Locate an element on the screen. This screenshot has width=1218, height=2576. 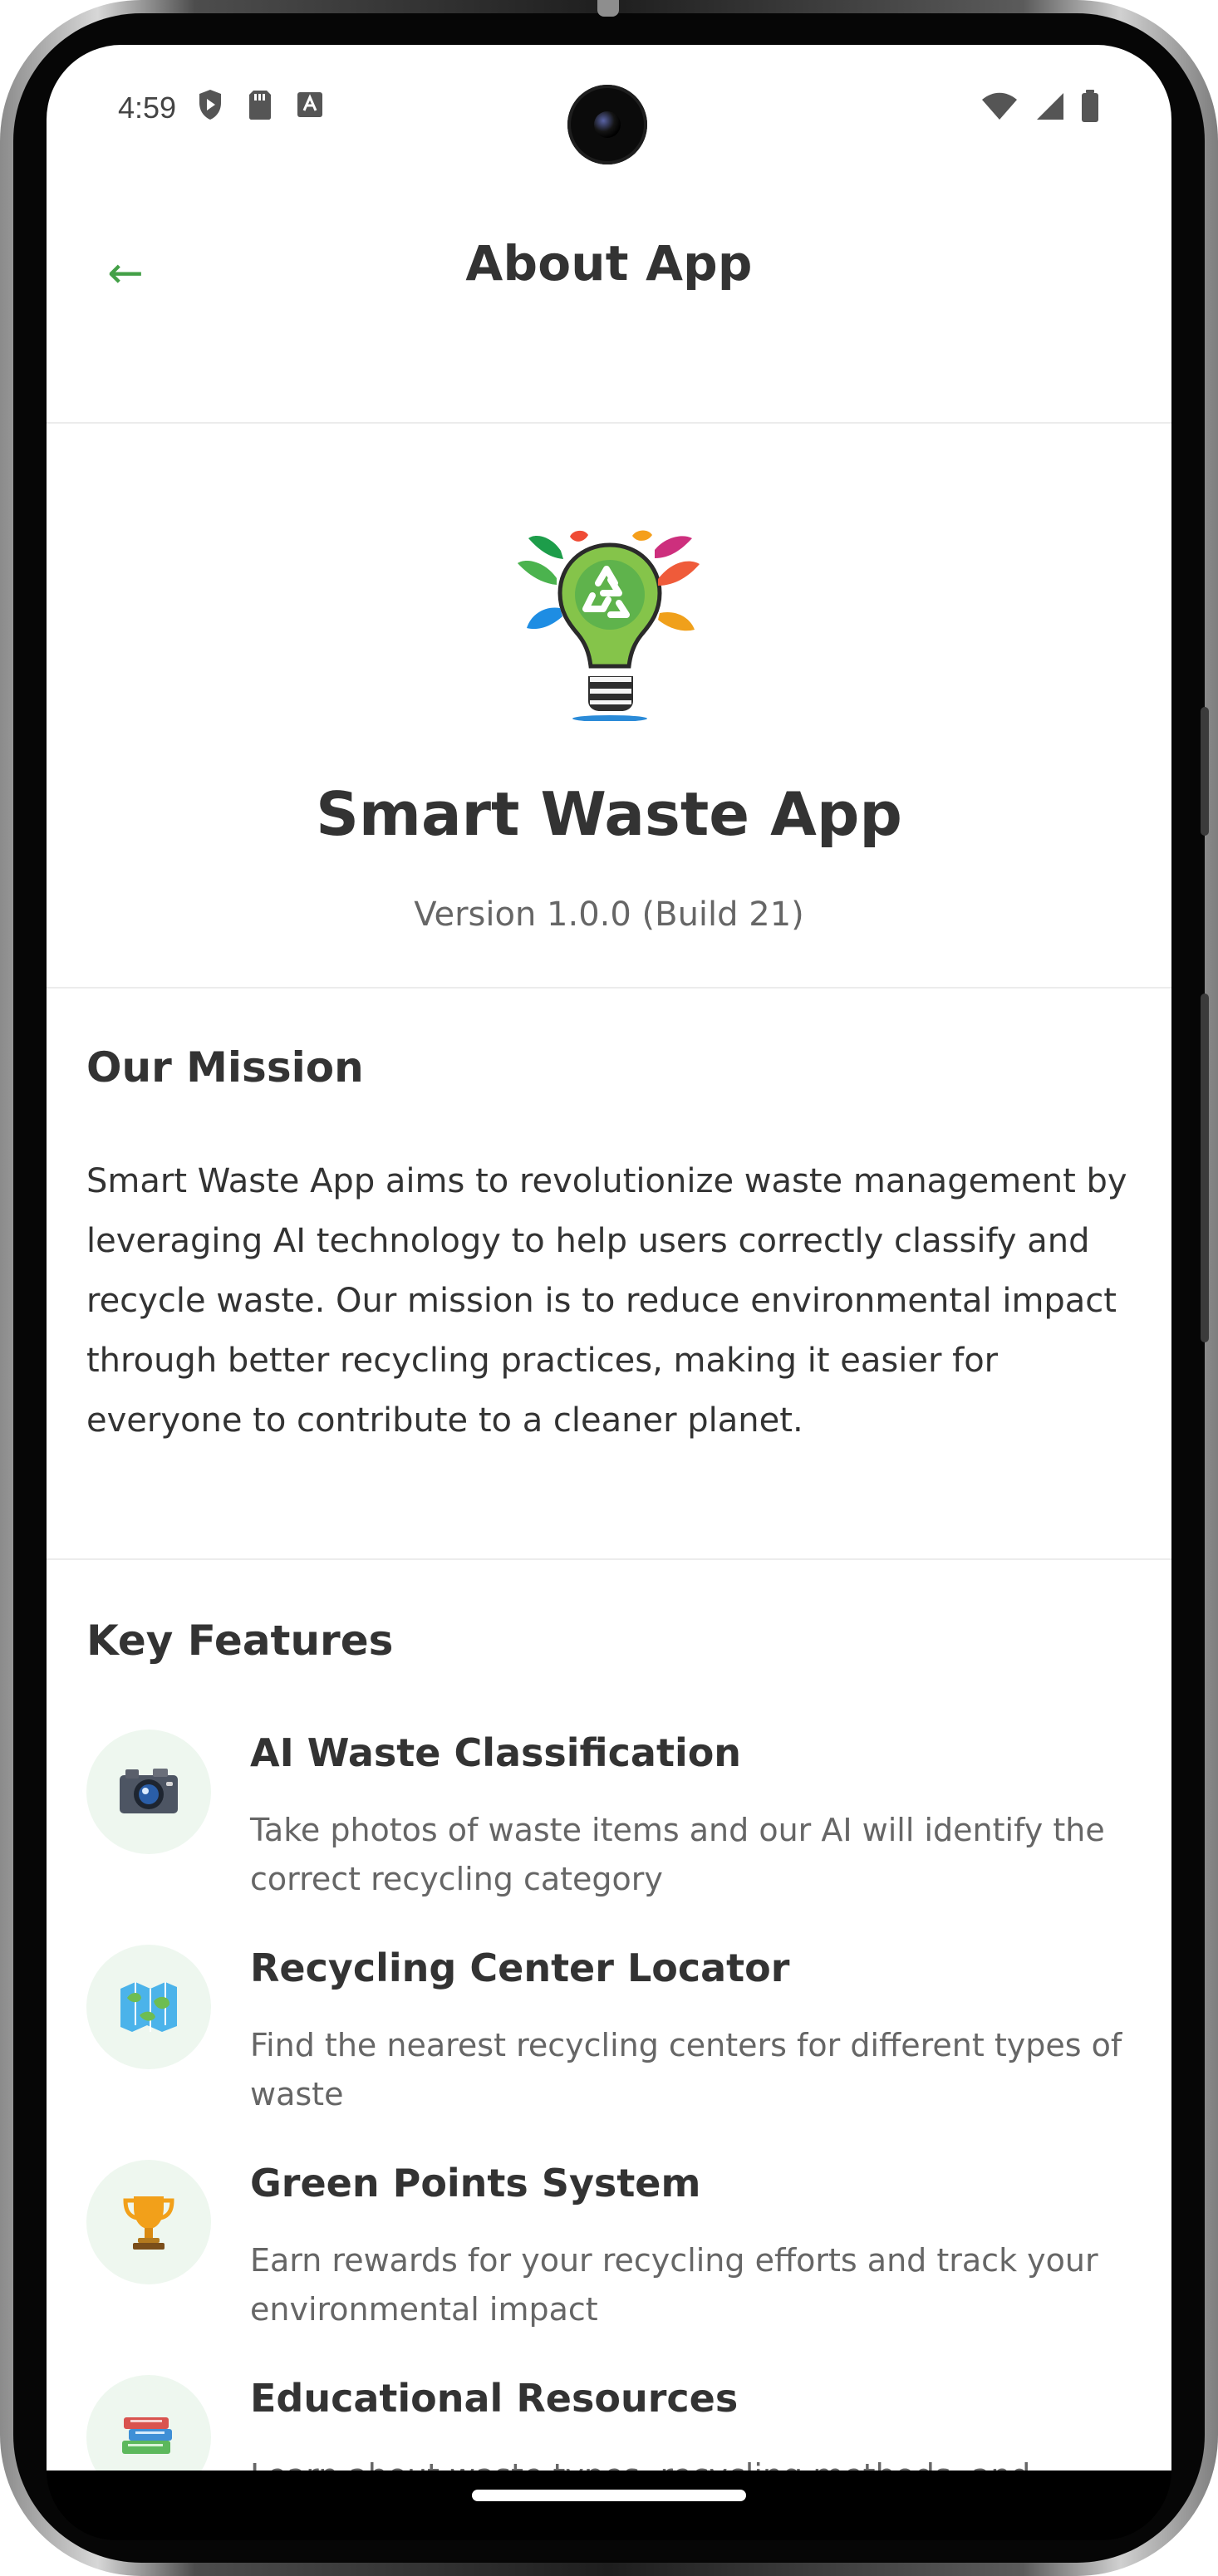
app-version: Version 1.0.0 (Build 21) is located at coordinates (609, 914).